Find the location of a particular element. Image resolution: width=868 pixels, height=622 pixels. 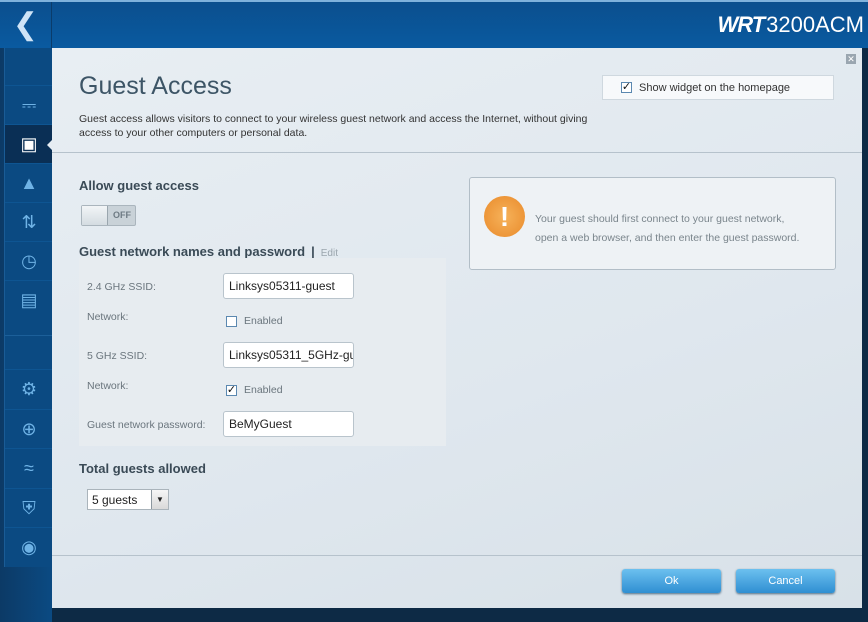

sidebar-item-router: ⎓ is located at coordinates (29, 104).